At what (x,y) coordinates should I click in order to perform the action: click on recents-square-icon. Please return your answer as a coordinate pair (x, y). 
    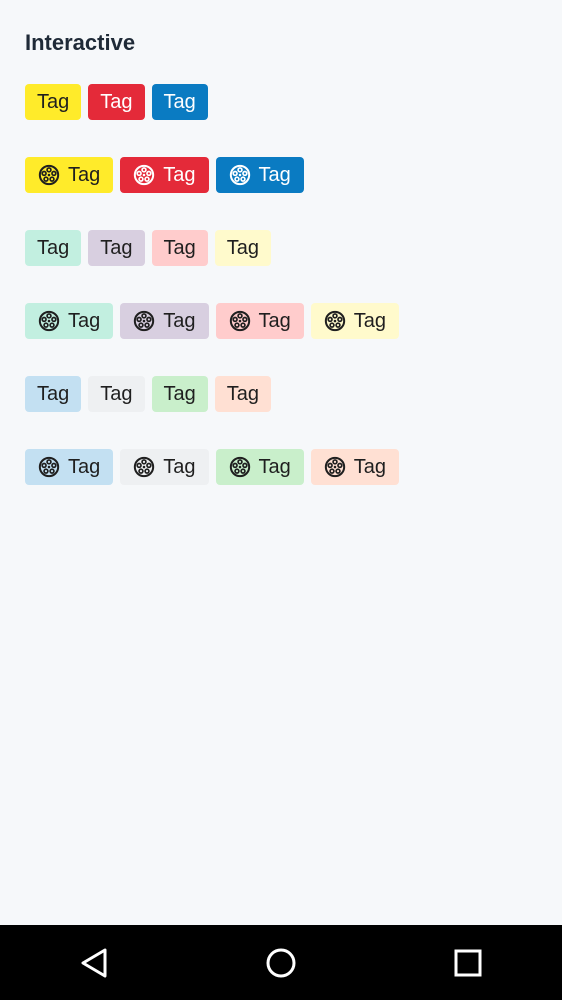
    Looking at the image, I should click on (468, 962).